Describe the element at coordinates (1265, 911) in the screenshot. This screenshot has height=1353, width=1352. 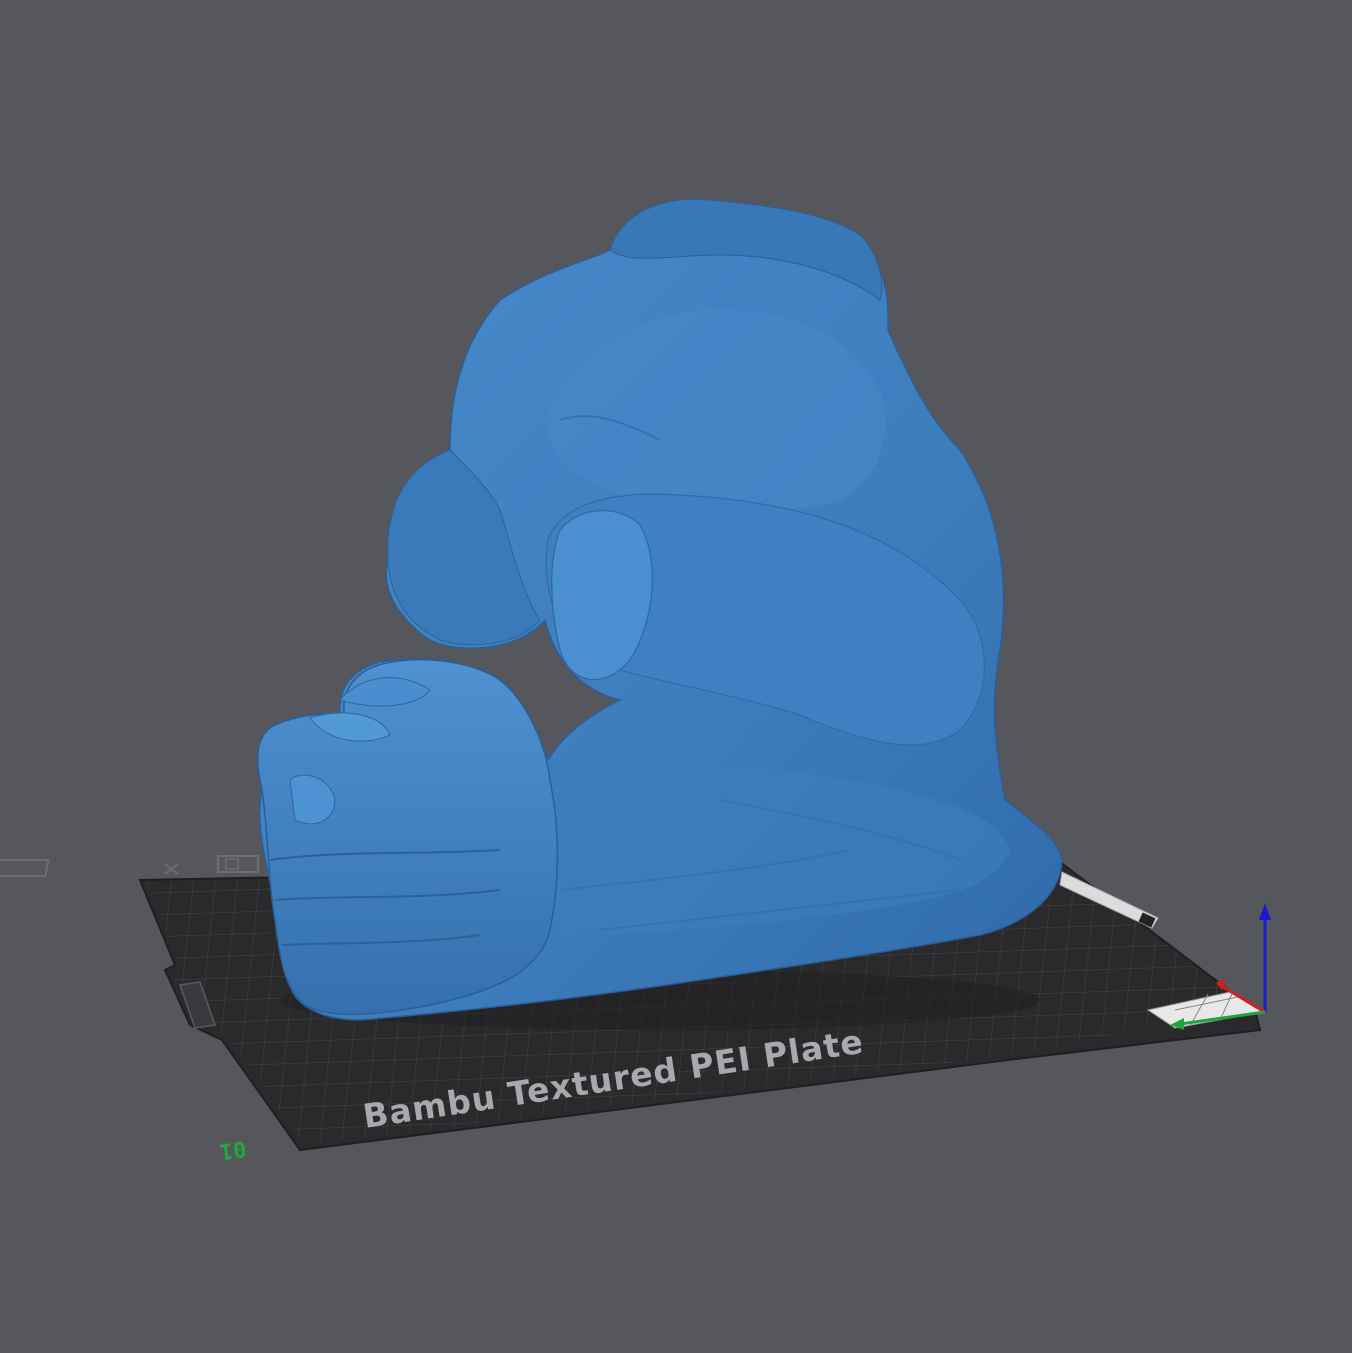
I see `z-axis-arrow` at that location.